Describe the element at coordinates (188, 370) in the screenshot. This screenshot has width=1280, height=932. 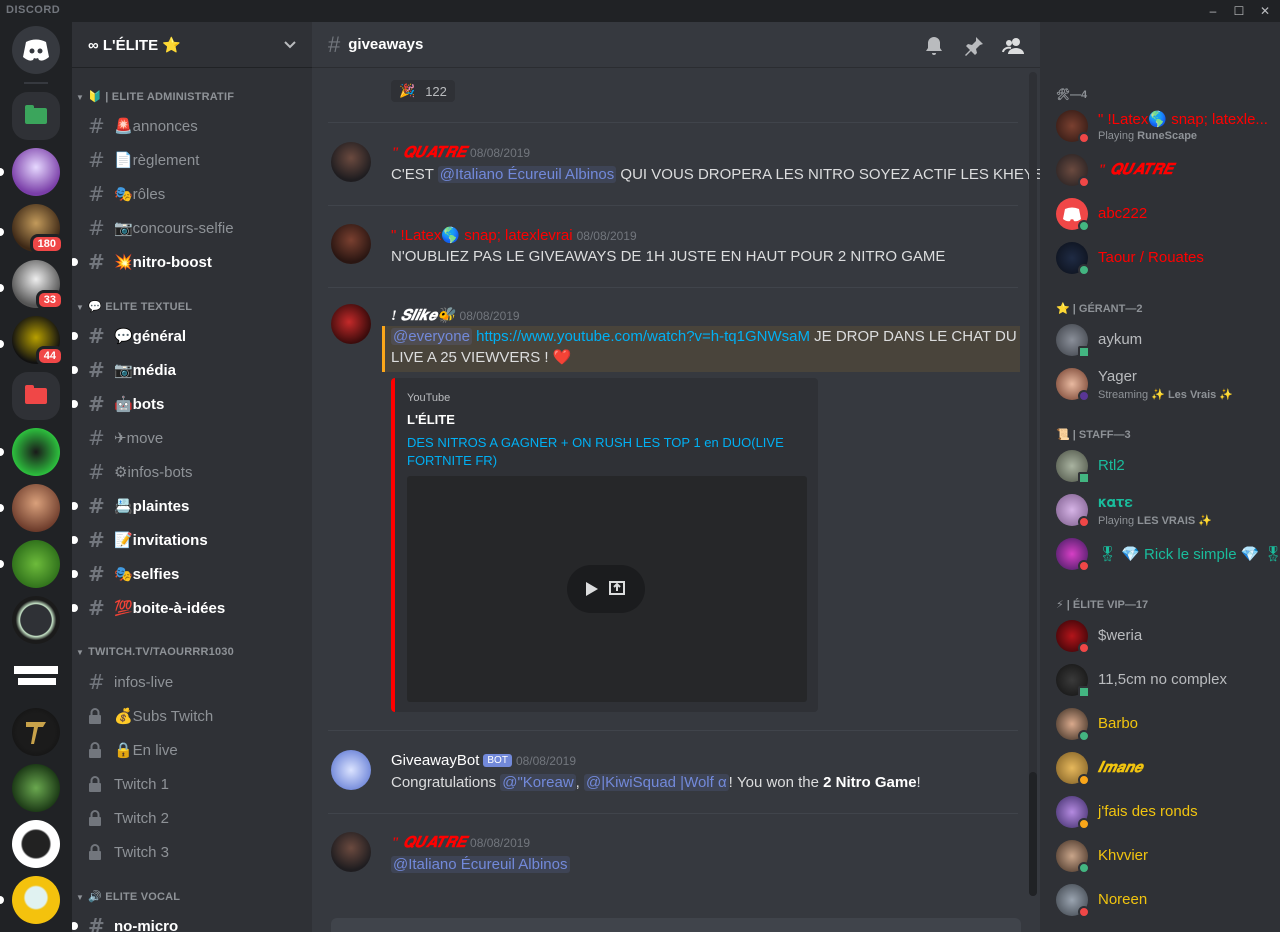
I see `channel-media: # 📷média` at that location.